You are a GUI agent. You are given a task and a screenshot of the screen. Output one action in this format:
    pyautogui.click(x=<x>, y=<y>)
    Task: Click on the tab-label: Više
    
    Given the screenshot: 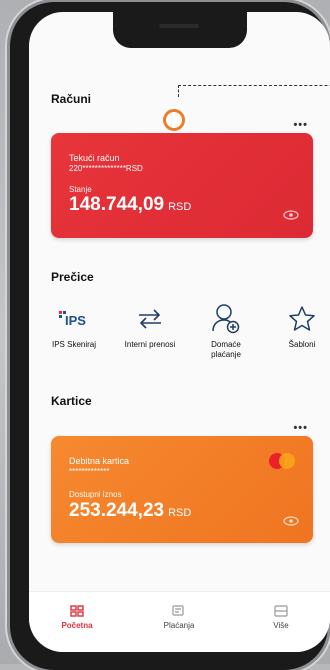 What is the action you would take?
    pyautogui.click(x=281, y=625)
    